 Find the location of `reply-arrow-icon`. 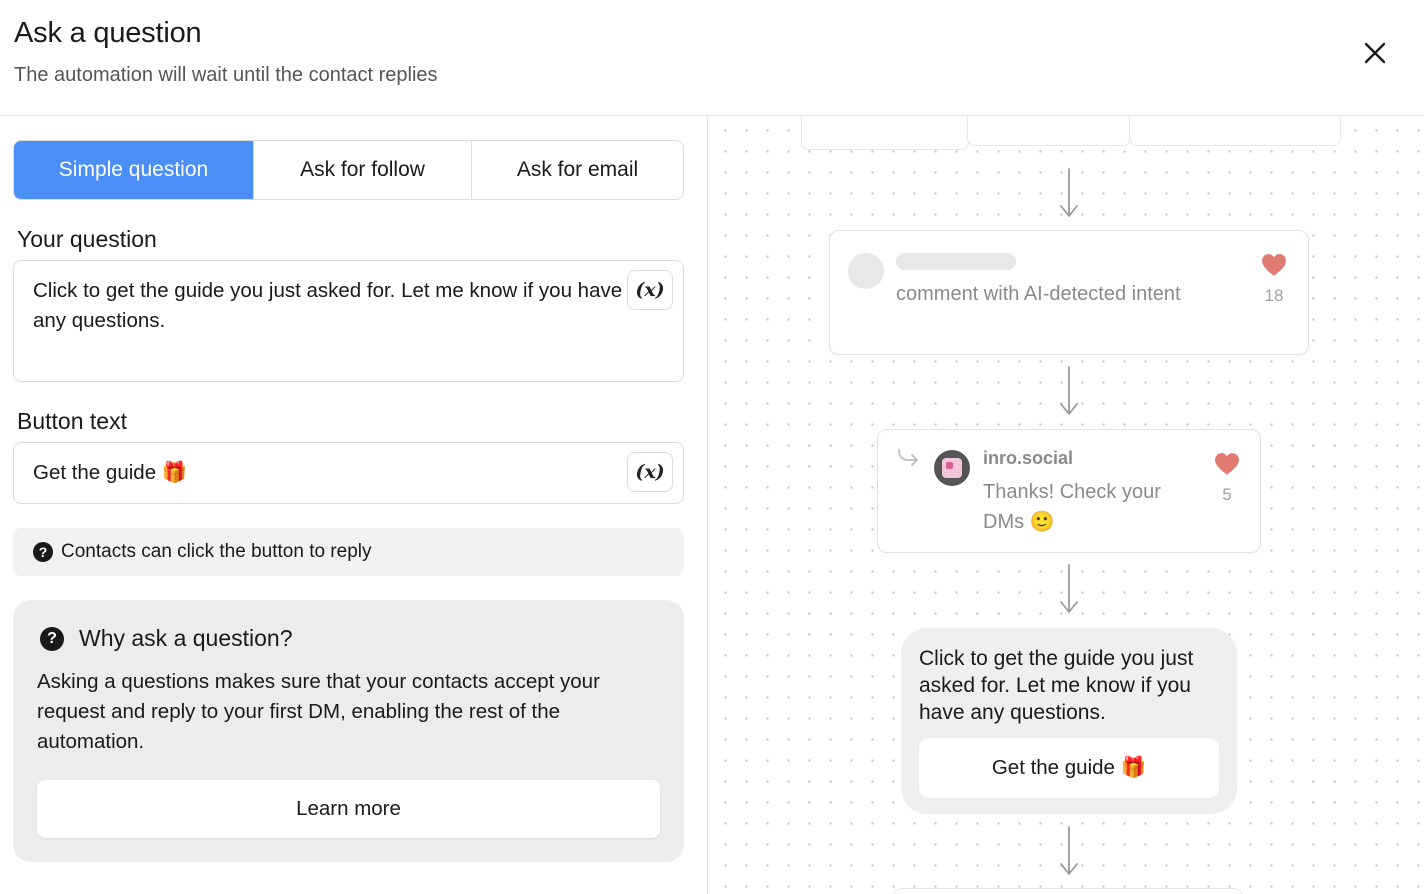

reply-arrow-icon is located at coordinates (908, 457).